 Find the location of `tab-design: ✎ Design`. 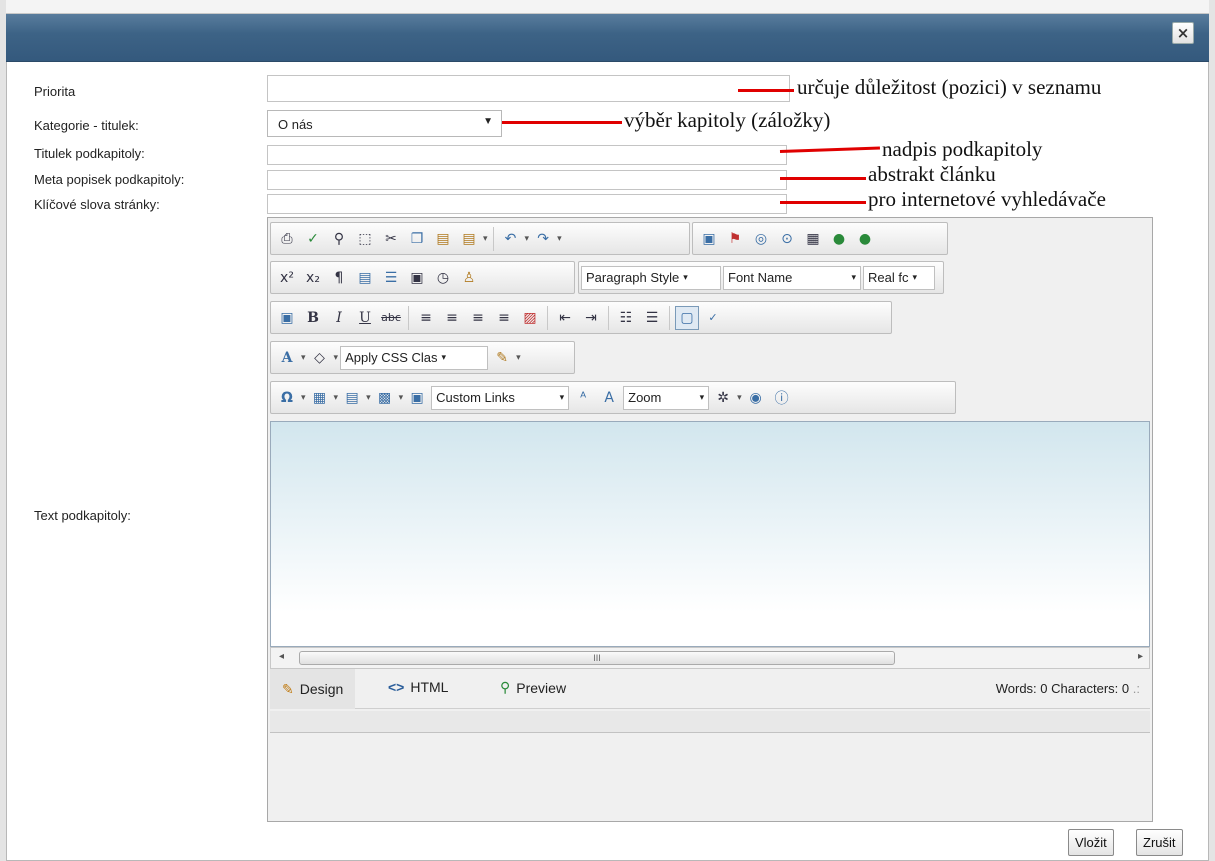

tab-design: ✎ Design is located at coordinates (313, 689).